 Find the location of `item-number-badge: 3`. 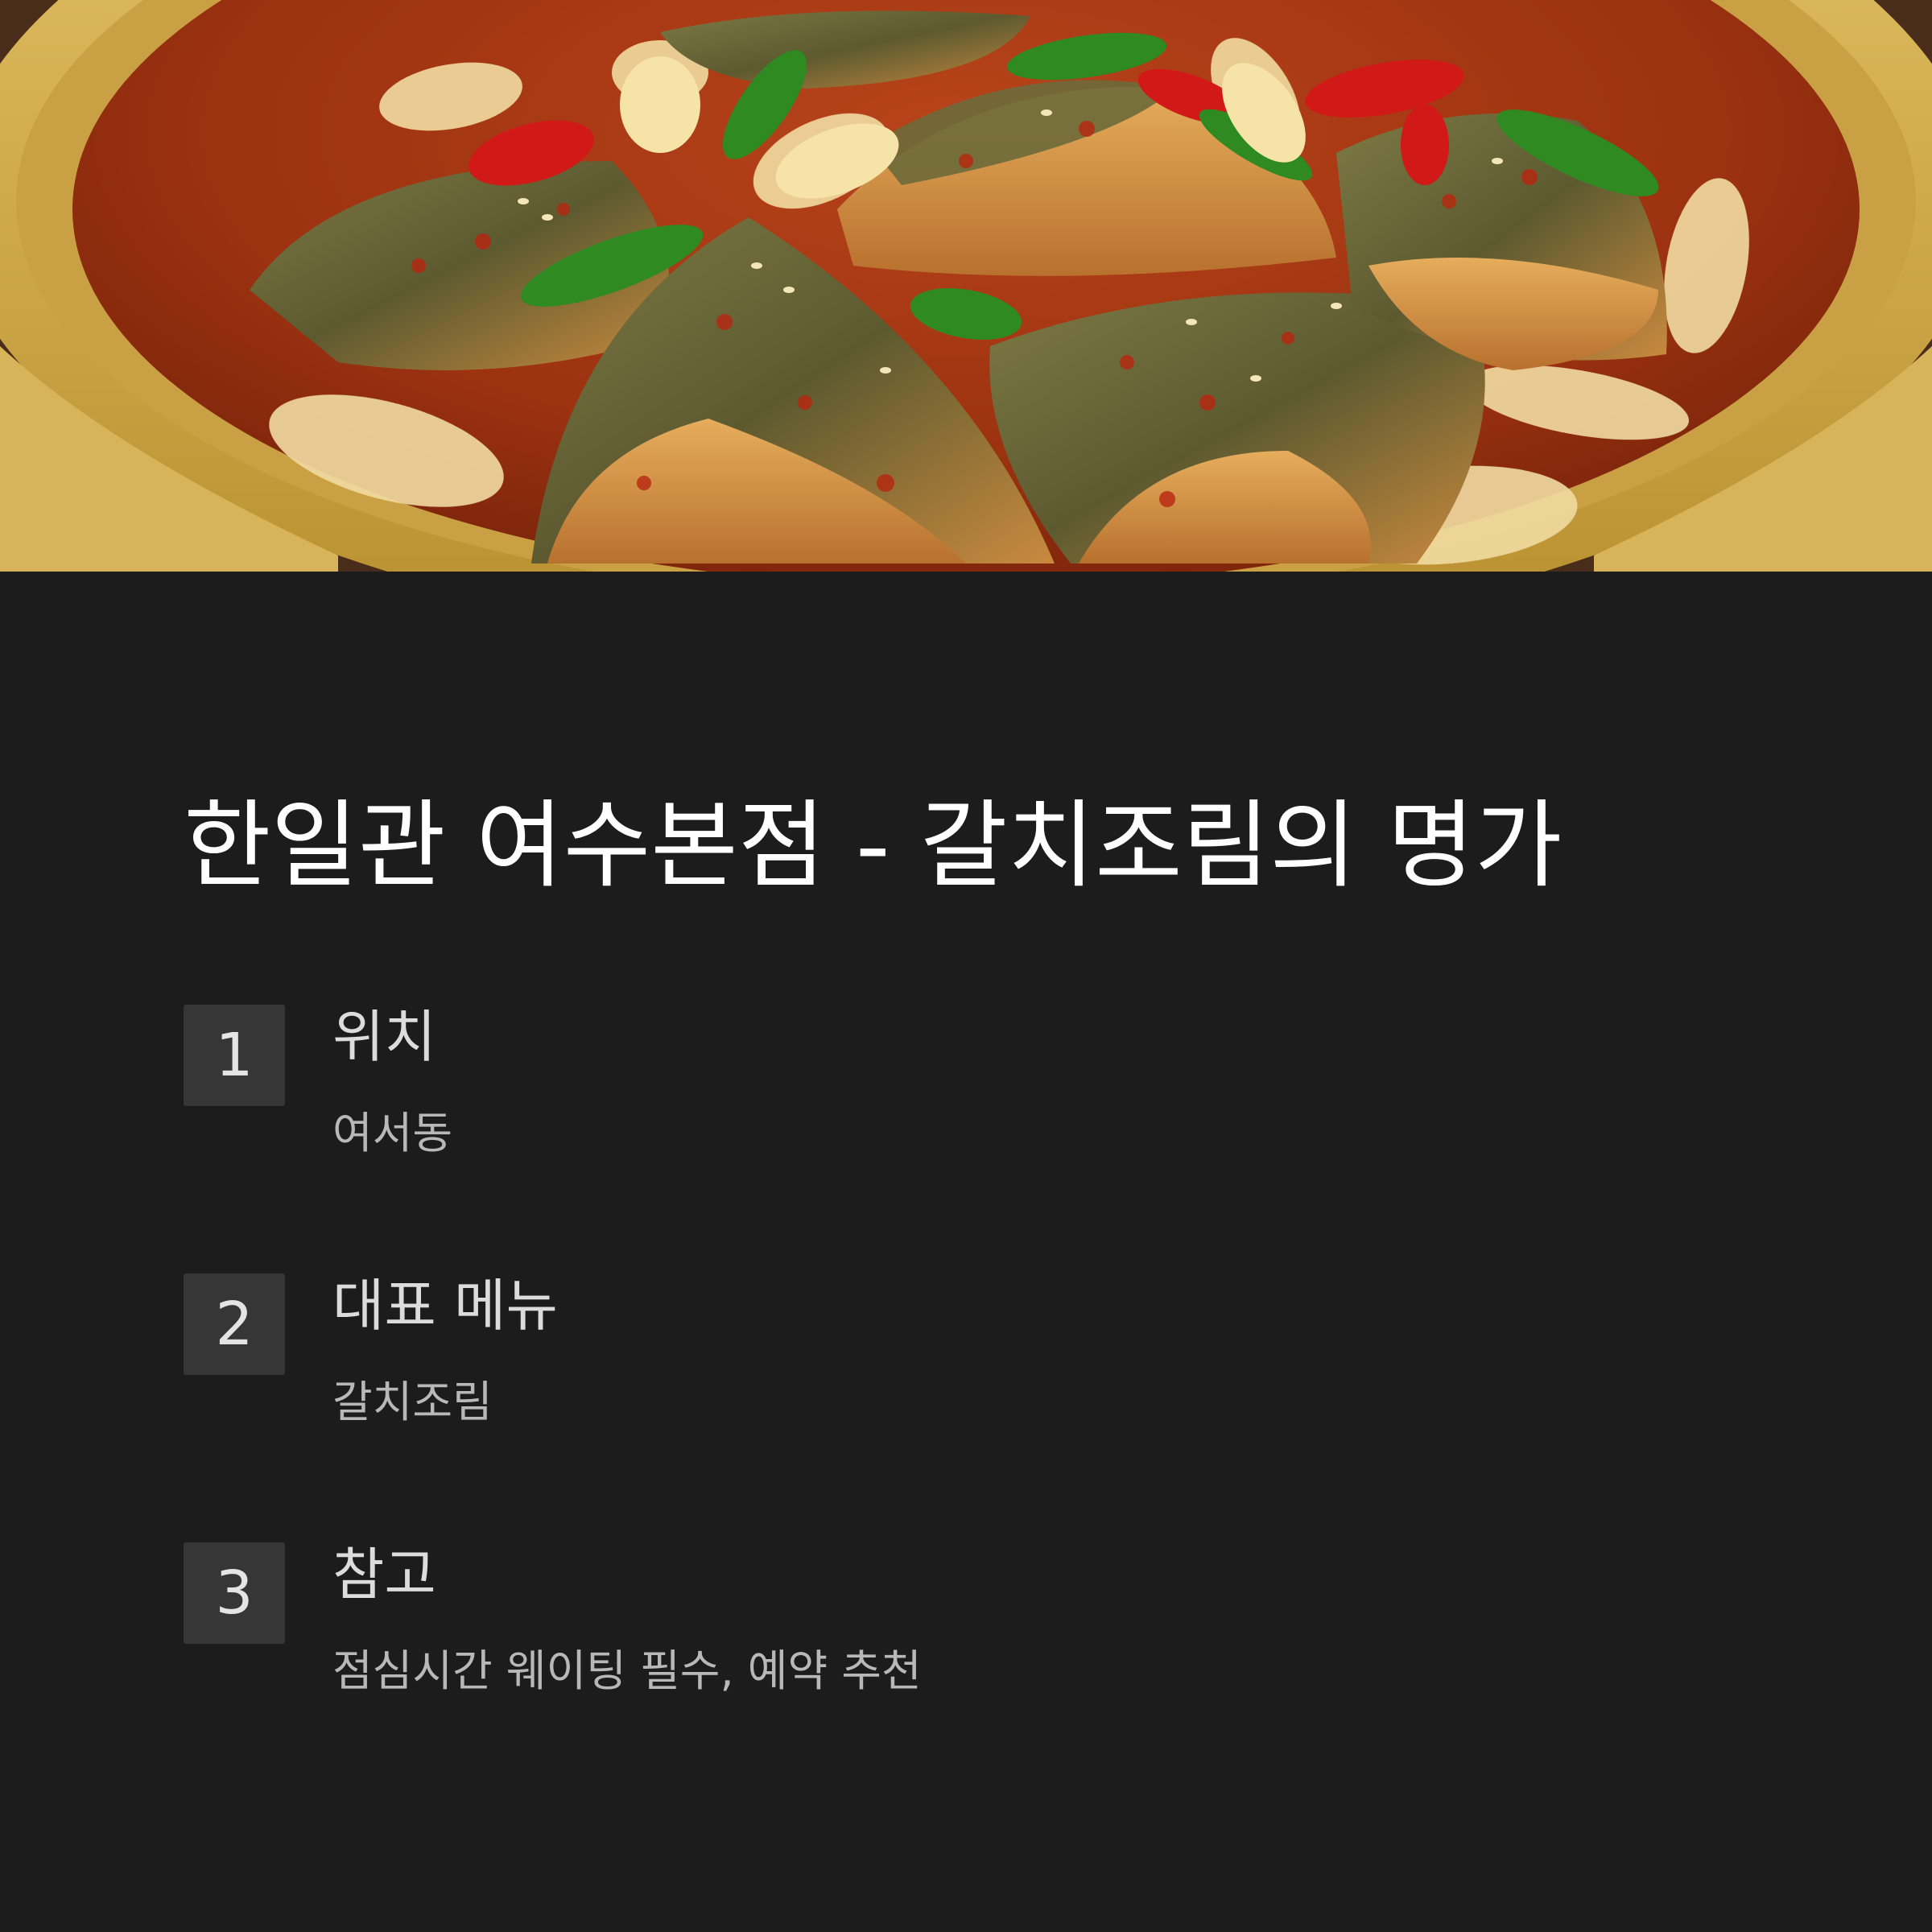

item-number-badge: 3 is located at coordinates (234, 1593).